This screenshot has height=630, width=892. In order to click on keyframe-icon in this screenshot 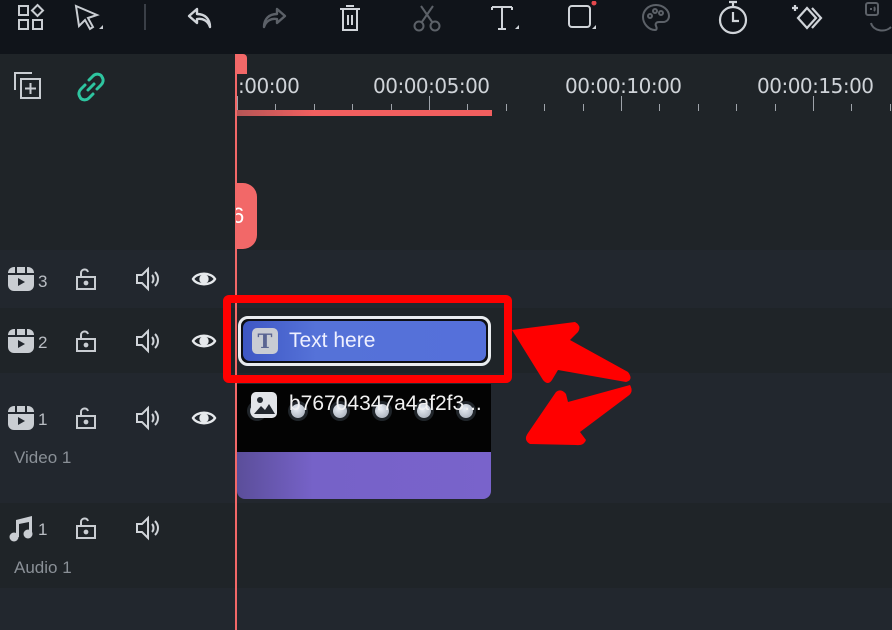, I will do `click(807, 17)`.